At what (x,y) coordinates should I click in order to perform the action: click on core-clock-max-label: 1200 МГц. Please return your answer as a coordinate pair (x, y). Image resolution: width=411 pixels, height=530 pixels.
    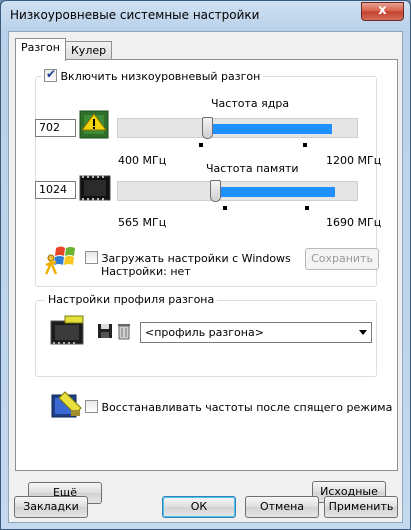
    Looking at the image, I should click on (354, 160).